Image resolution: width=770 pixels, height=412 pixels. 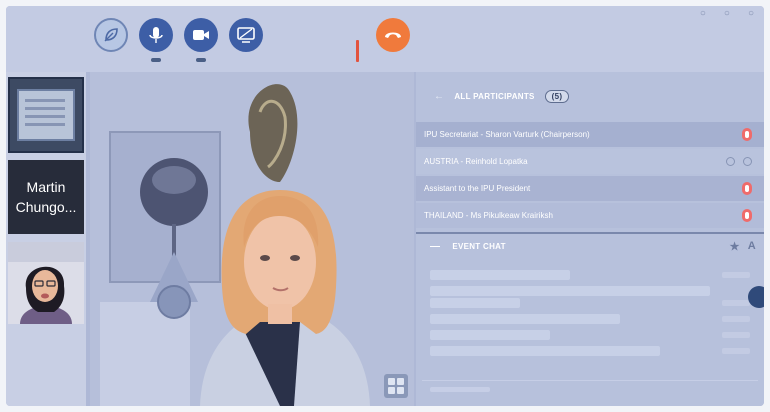 I want to click on hang-up-icon, so click(x=393, y=35).